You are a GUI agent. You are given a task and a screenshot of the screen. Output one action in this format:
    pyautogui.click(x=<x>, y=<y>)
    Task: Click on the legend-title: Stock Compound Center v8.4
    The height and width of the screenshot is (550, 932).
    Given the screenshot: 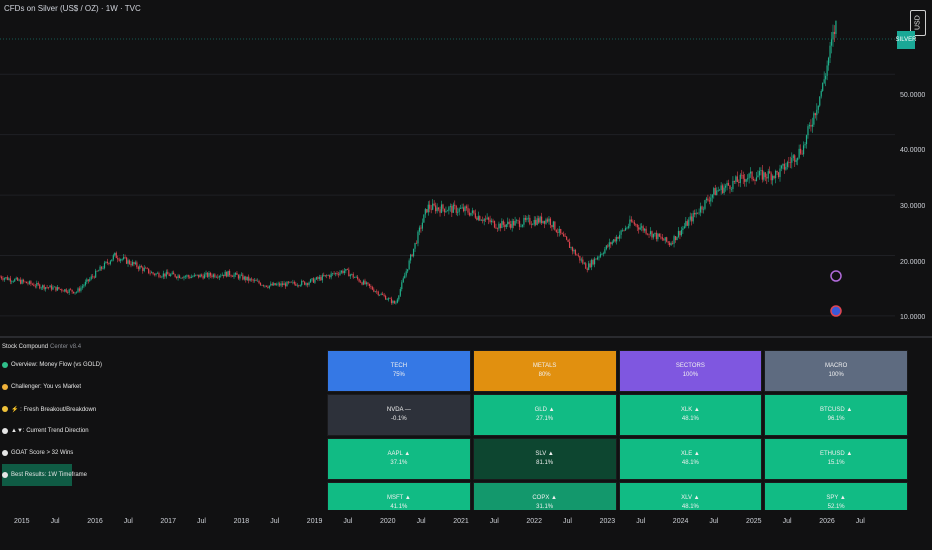 What is the action you would take?
    pyautogui.click(x=41, y=347)
    